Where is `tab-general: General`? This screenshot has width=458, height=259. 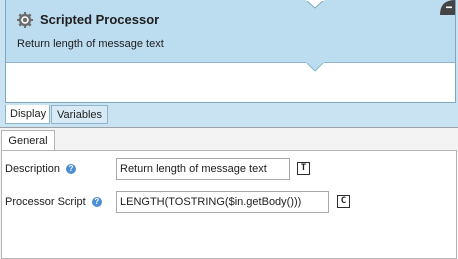
tab-general: General is located at coordinates (28, 140).